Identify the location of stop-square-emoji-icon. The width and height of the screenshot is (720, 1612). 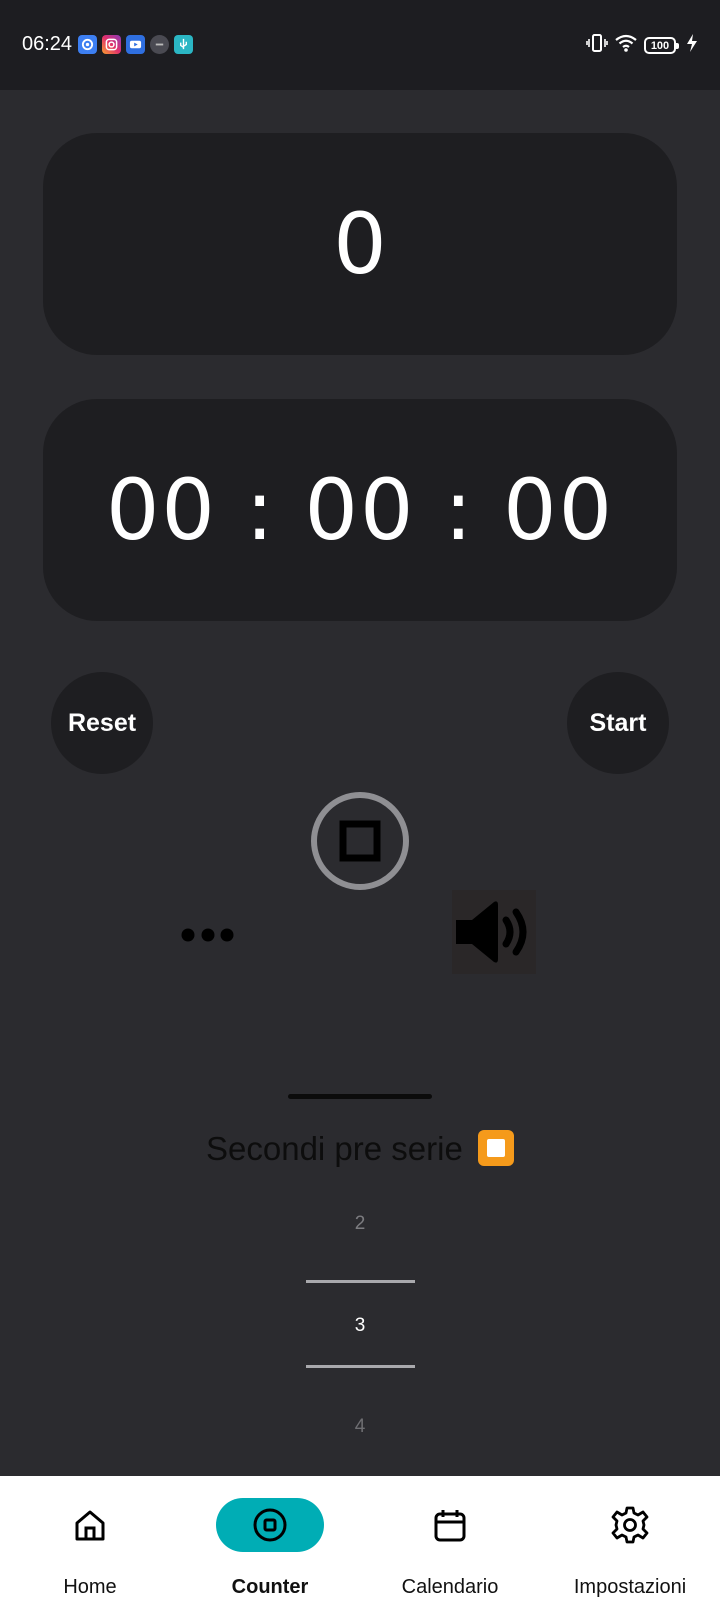
(496, 1148).